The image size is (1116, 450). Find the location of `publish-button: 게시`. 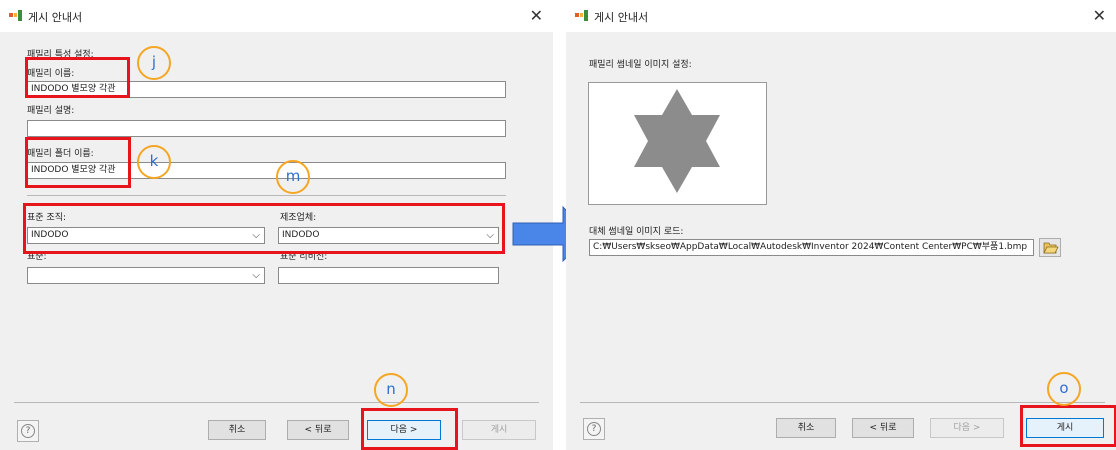

publish-button: 게시 is located at coordinates (499, 430).